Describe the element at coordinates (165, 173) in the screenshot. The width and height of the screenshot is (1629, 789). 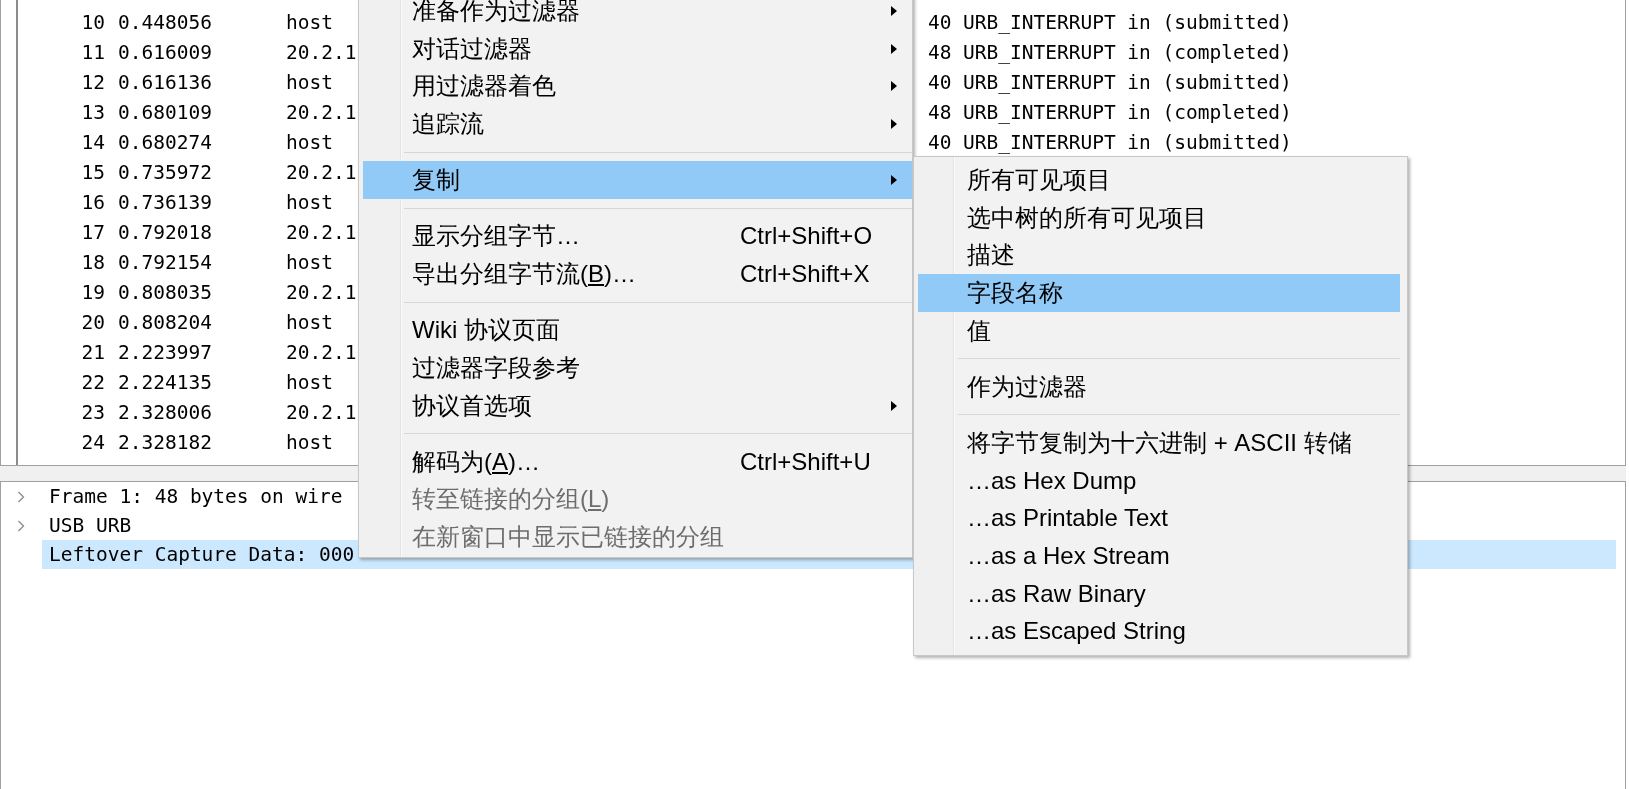
I see `packet-time: 0.735972` at that location.